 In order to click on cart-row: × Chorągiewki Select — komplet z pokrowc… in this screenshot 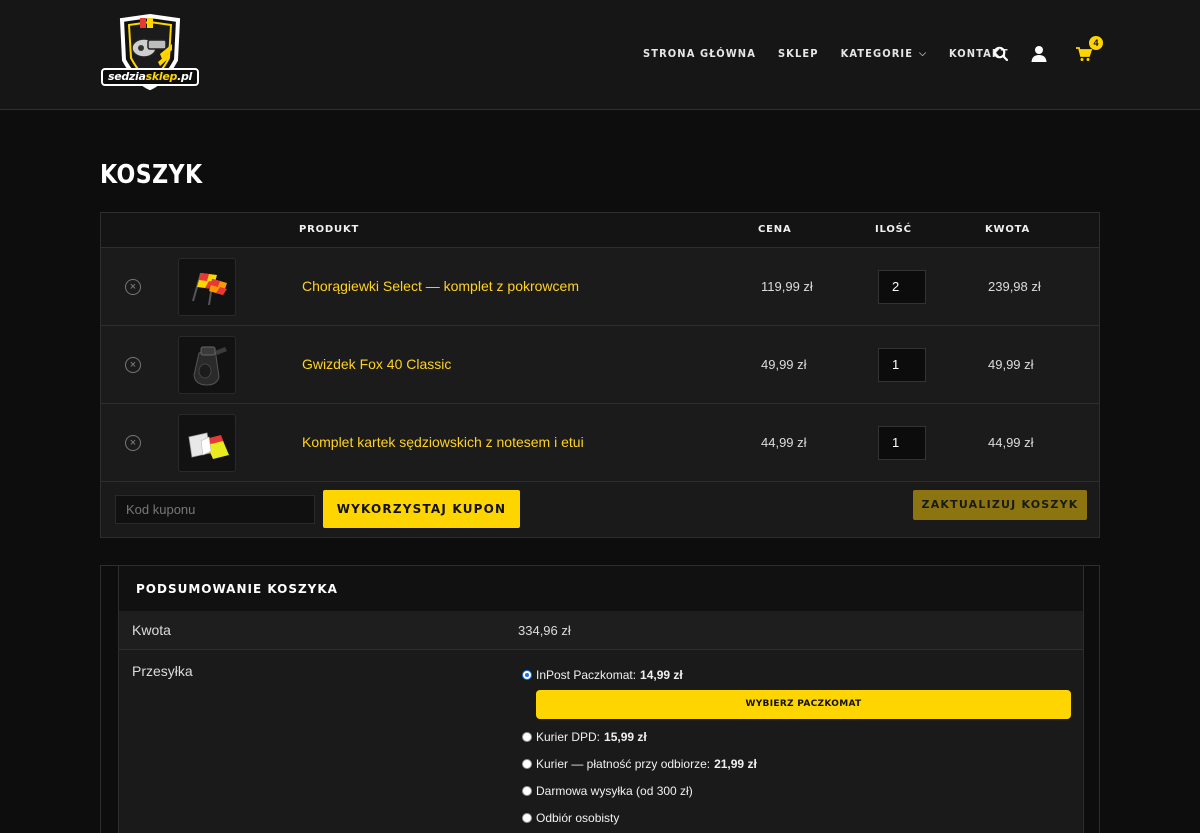, I will do `click(600, 287)`.